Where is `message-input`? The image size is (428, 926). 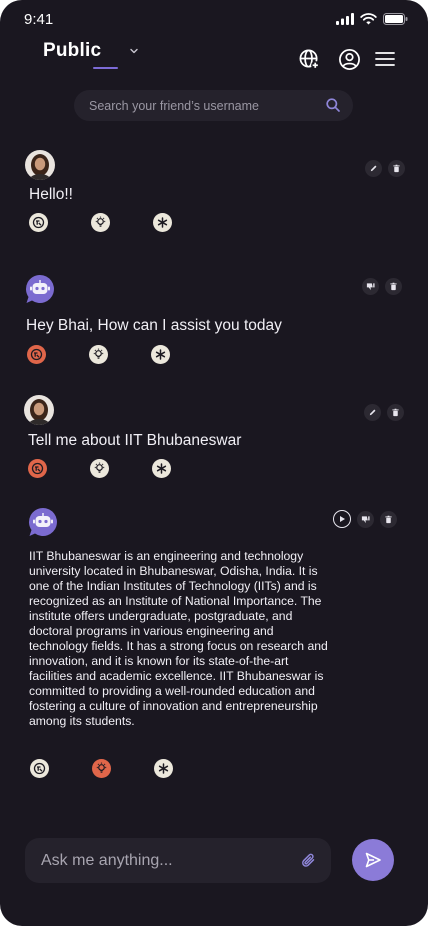
message-input is located at coordinates (166, 860).